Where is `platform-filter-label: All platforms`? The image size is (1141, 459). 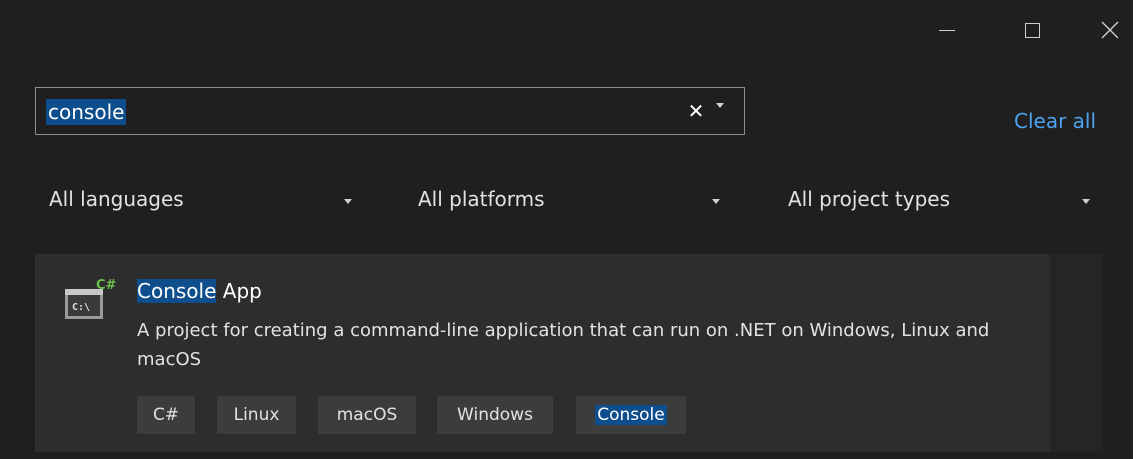
platform-filter-label: All platforms is located at coordinates (481, 199).